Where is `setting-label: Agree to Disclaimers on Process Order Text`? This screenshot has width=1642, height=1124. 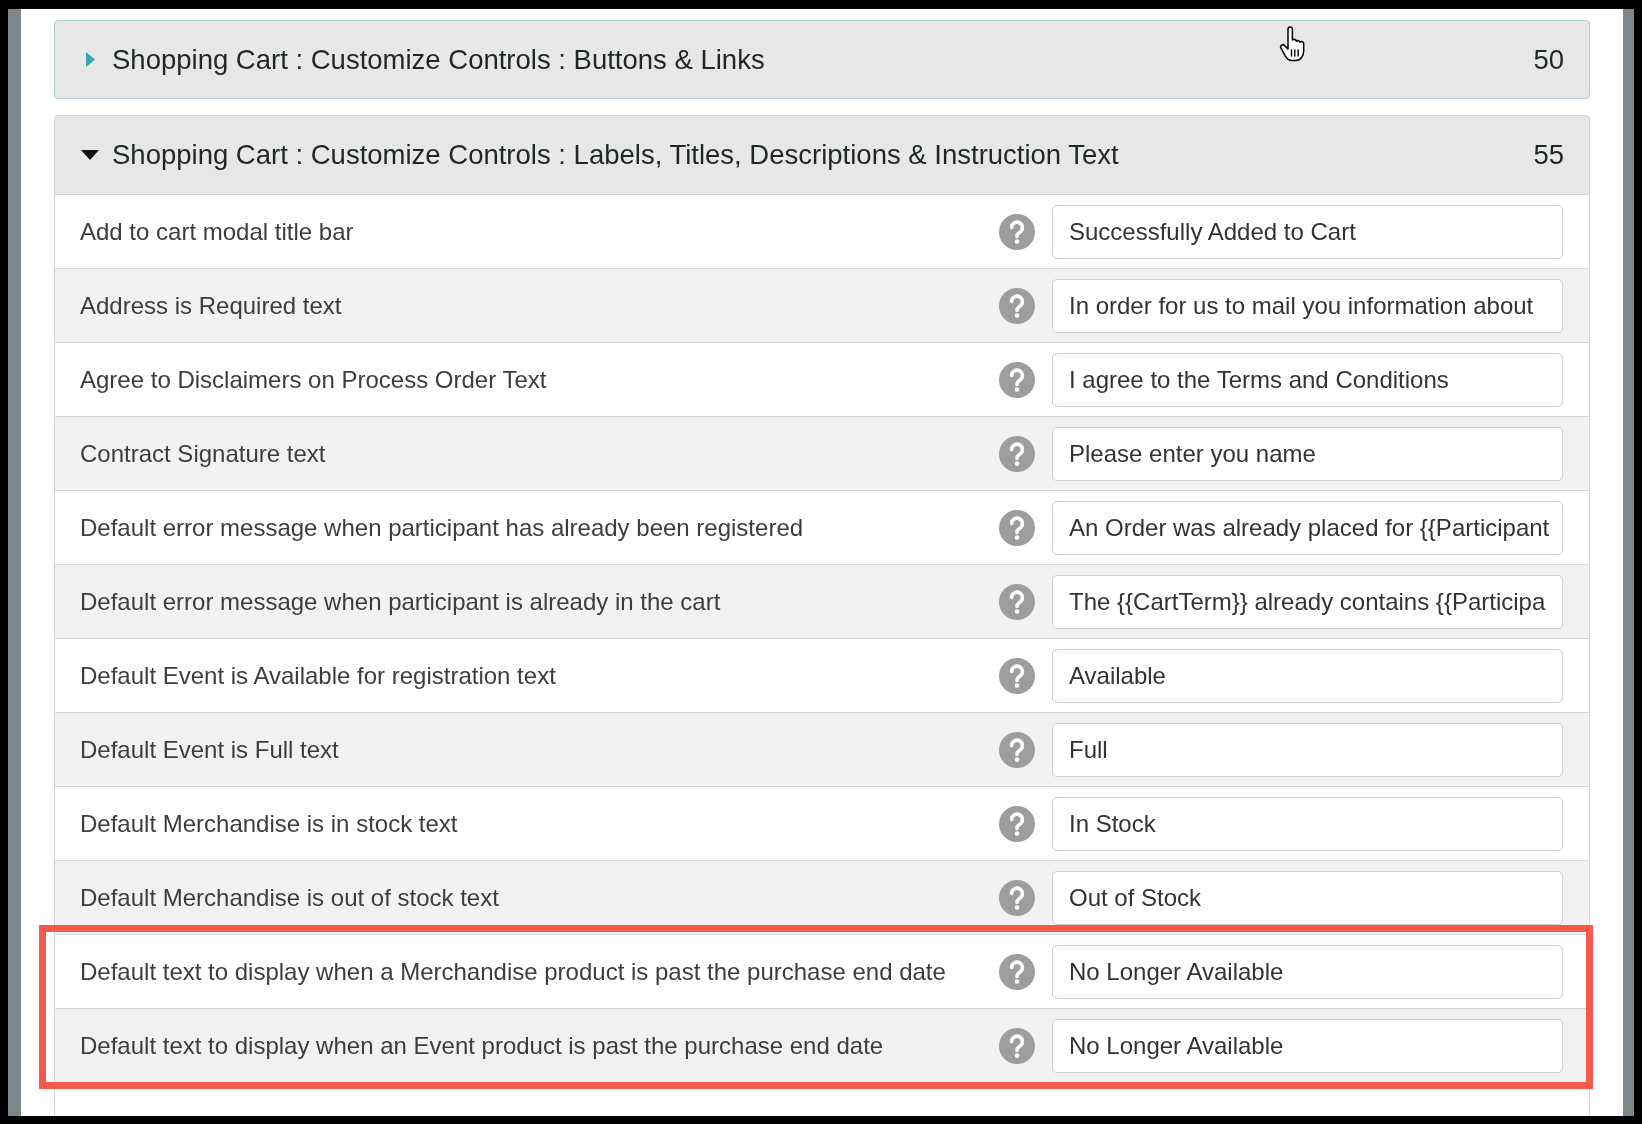 setting-label: Agree to Disclaimers on Process Order Text is located at coordinates (313, 379).